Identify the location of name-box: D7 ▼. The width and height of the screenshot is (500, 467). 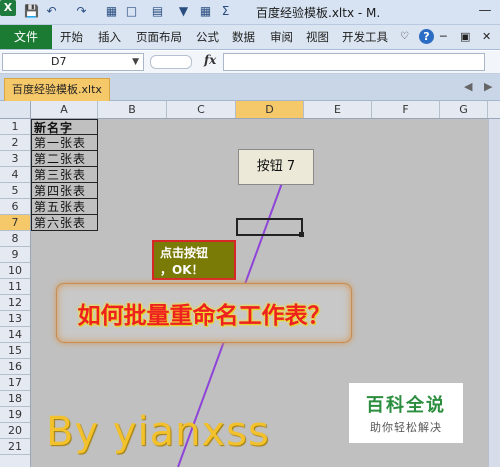
(73, 62).